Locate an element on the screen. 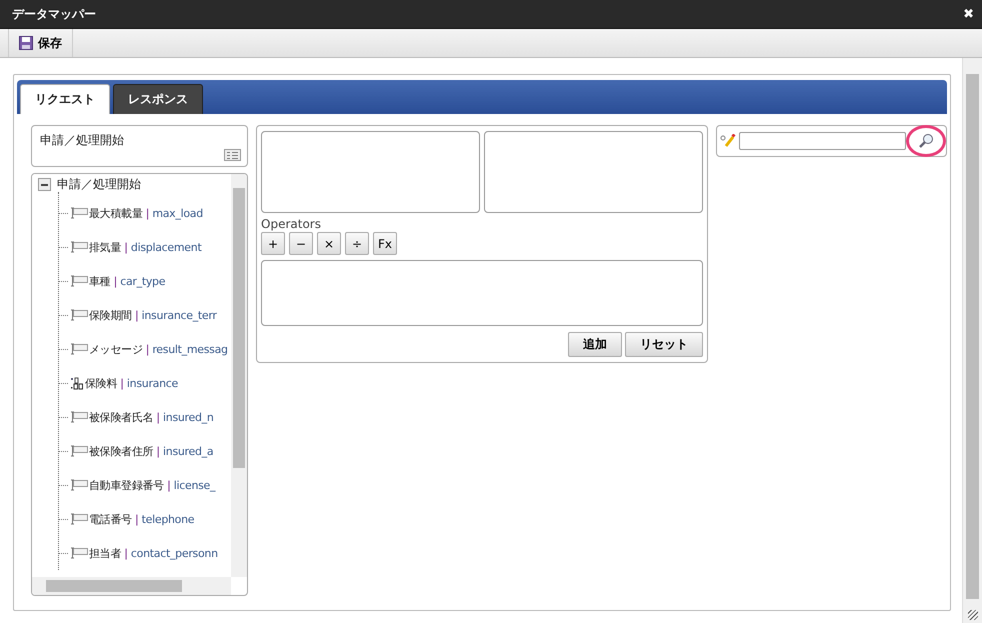 This screenshot has width=982, height=623. tree-item: 被保険者氏名 | insured_n is located at coordinates (151, 417).